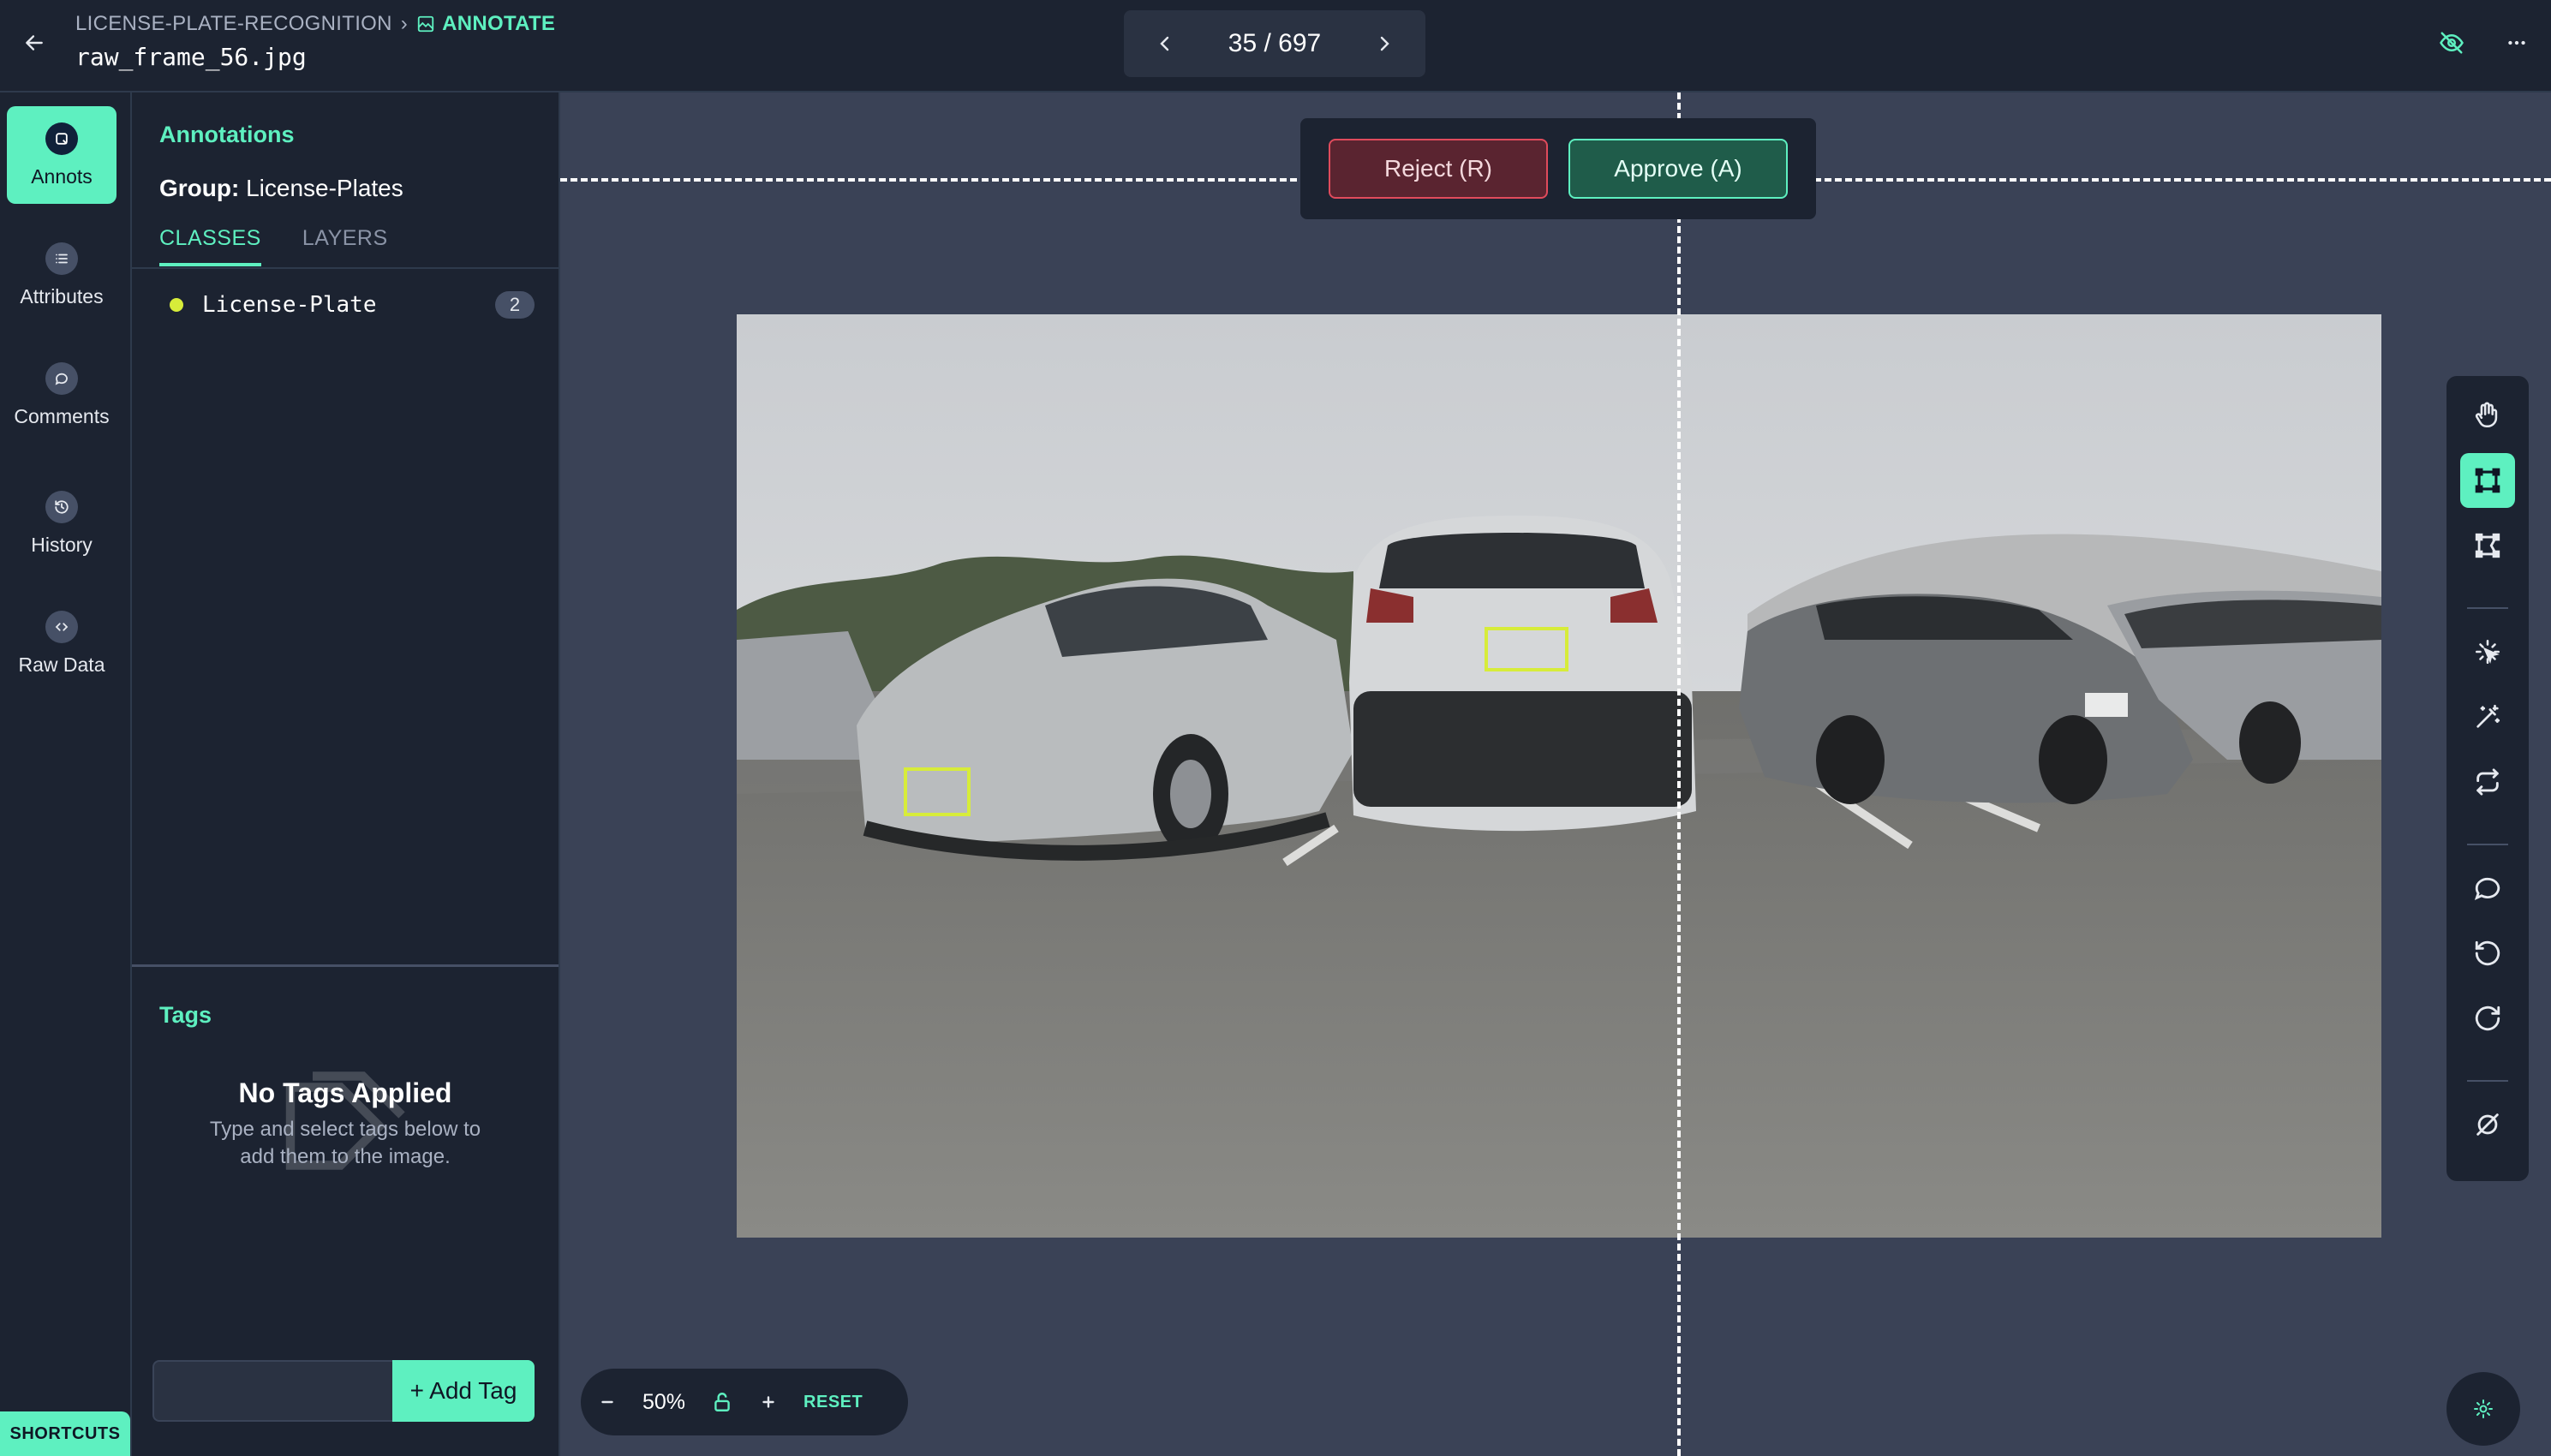 The width and height of the screenshot is (2551, 1456). I want to click on repeat-icon, so click(2487, 782).